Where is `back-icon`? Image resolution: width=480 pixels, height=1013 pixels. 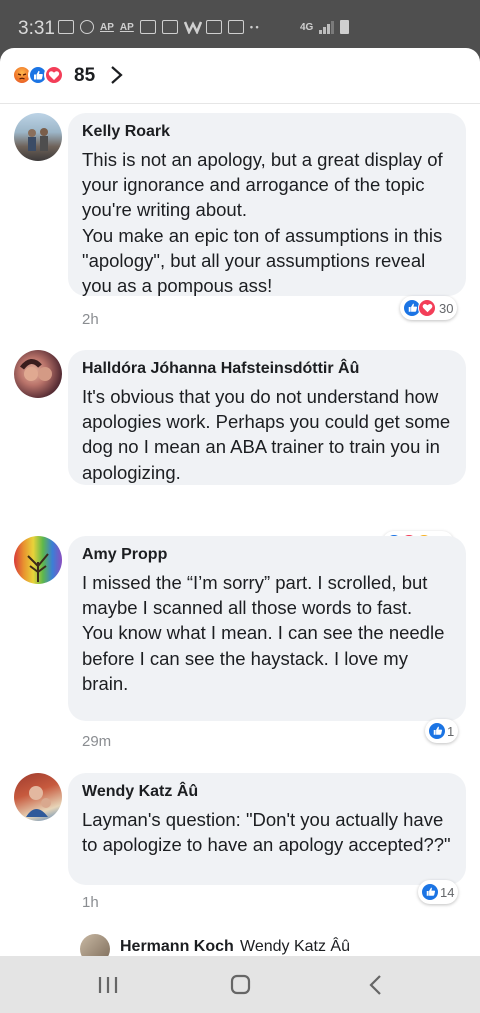
back-icon is located at coordinates (376, 985).